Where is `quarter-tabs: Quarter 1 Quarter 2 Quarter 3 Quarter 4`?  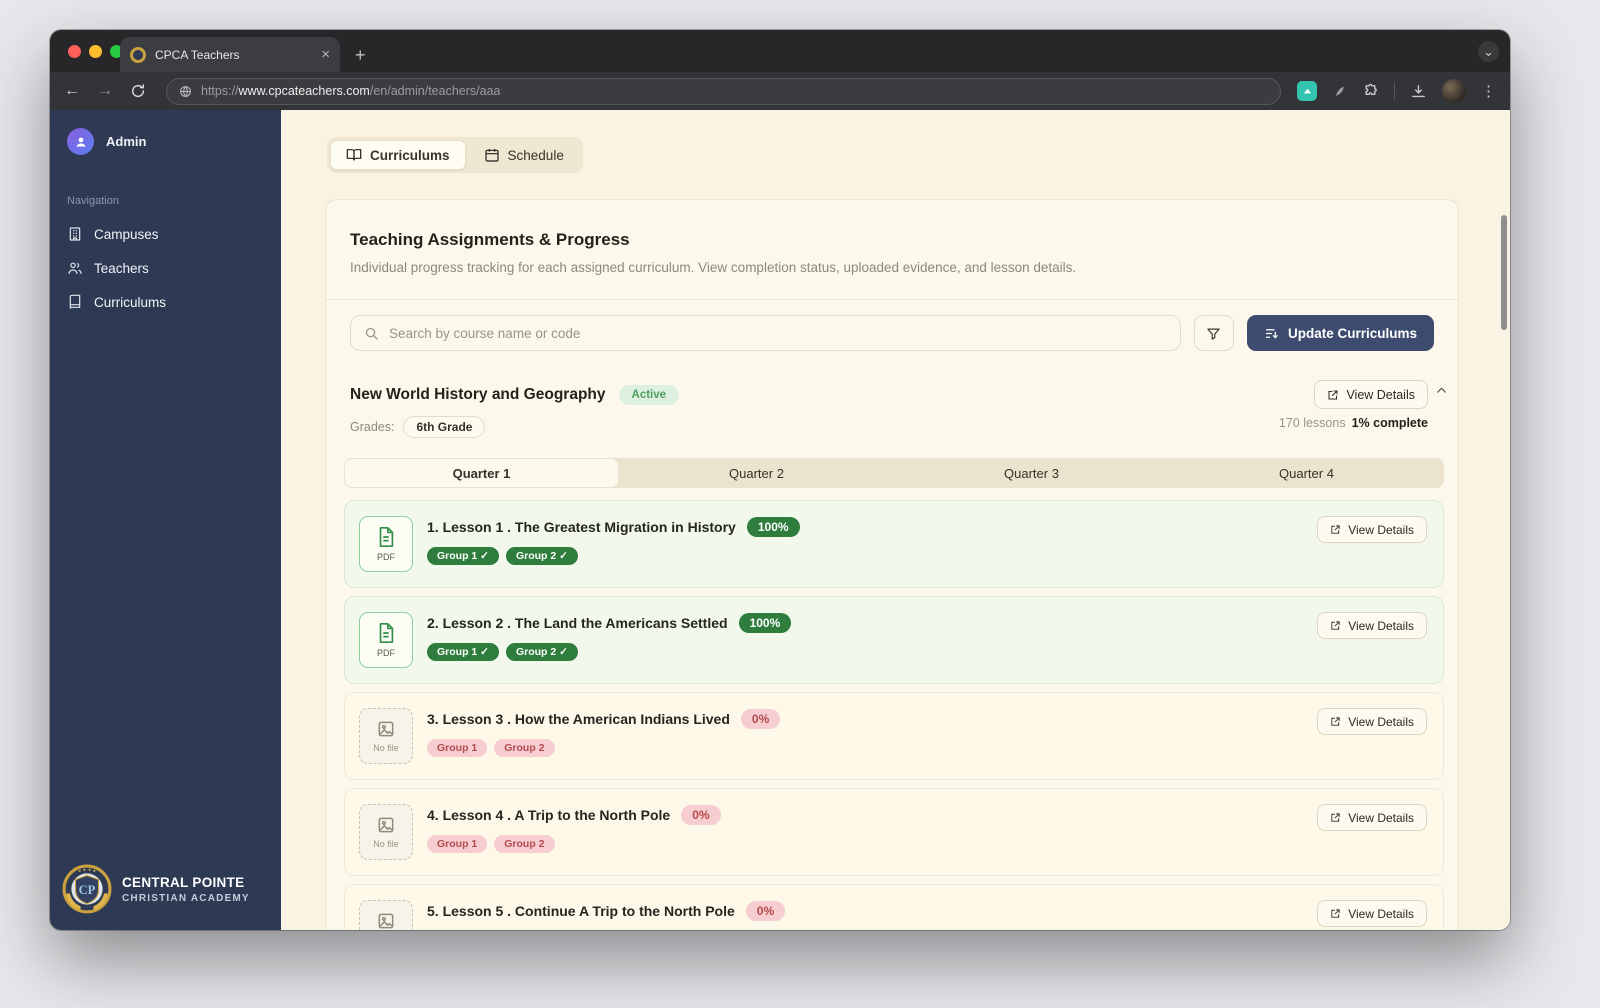 quarter-tabs: Quarter 1 Quarter 2 Quarter 3 Quarter 4 is located at coordinates (894, 473).